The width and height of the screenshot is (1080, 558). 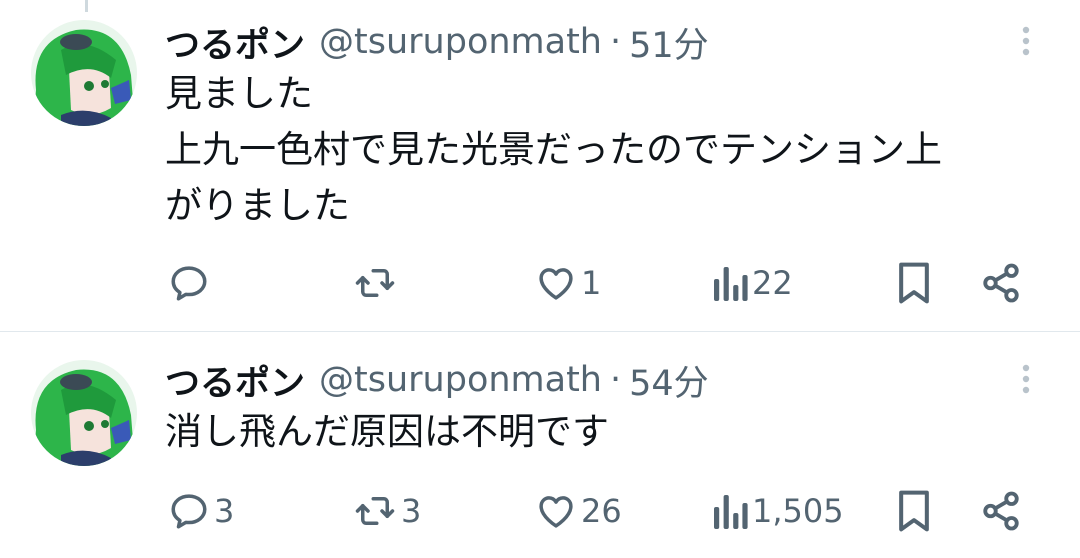 I want to click on views-button: 22, so click(x=752, y=283).